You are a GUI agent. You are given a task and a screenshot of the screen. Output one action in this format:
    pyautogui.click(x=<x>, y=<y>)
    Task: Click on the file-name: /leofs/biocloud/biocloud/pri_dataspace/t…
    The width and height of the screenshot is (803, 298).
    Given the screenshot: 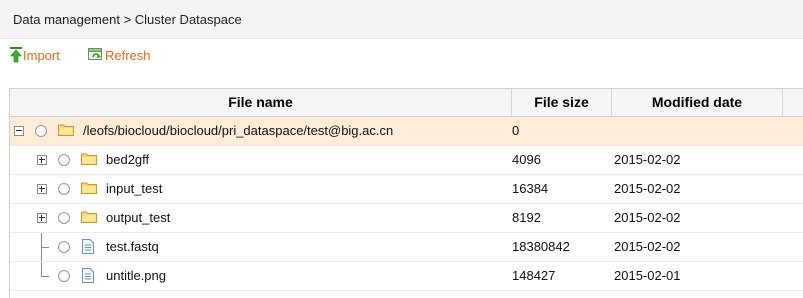 What is the action you would take?
    pyautogui.click(x=238, y=131)
    